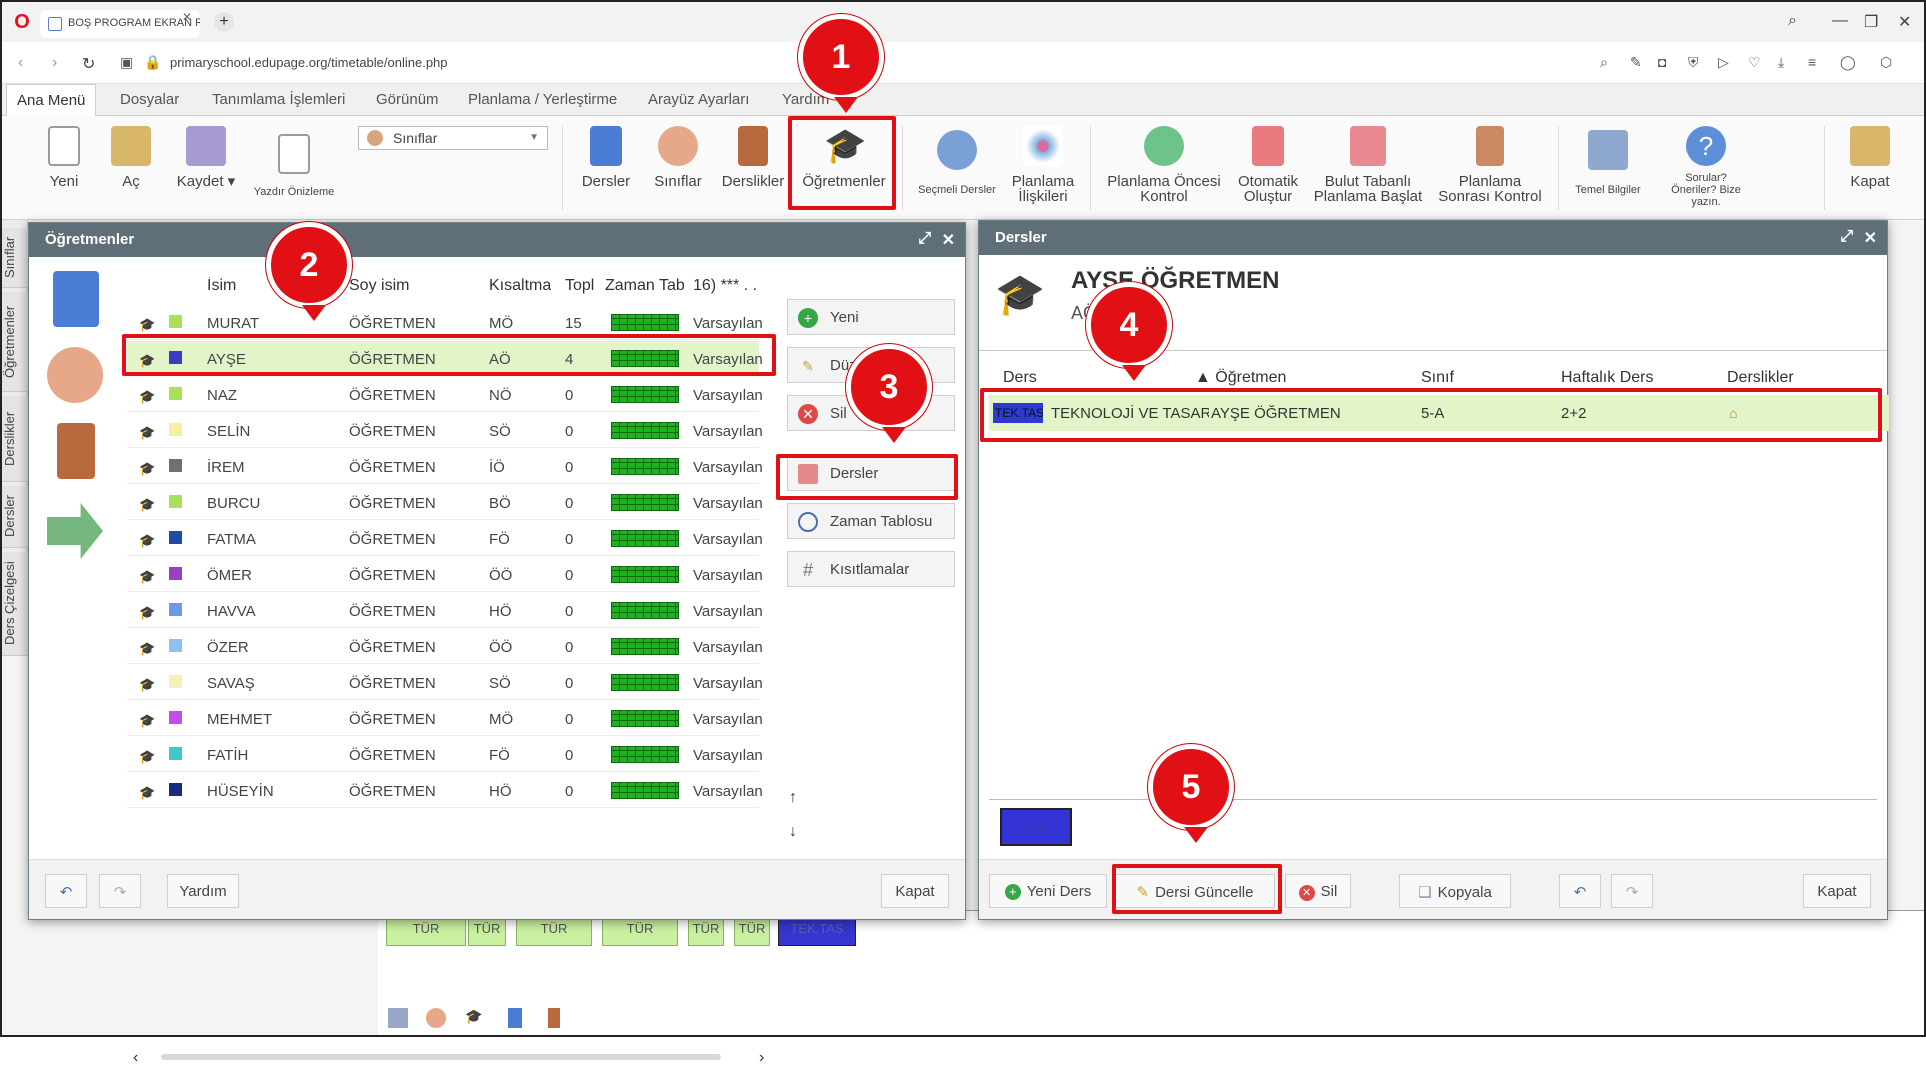  I want to click on help-button: Yardım, so click(203, 891).